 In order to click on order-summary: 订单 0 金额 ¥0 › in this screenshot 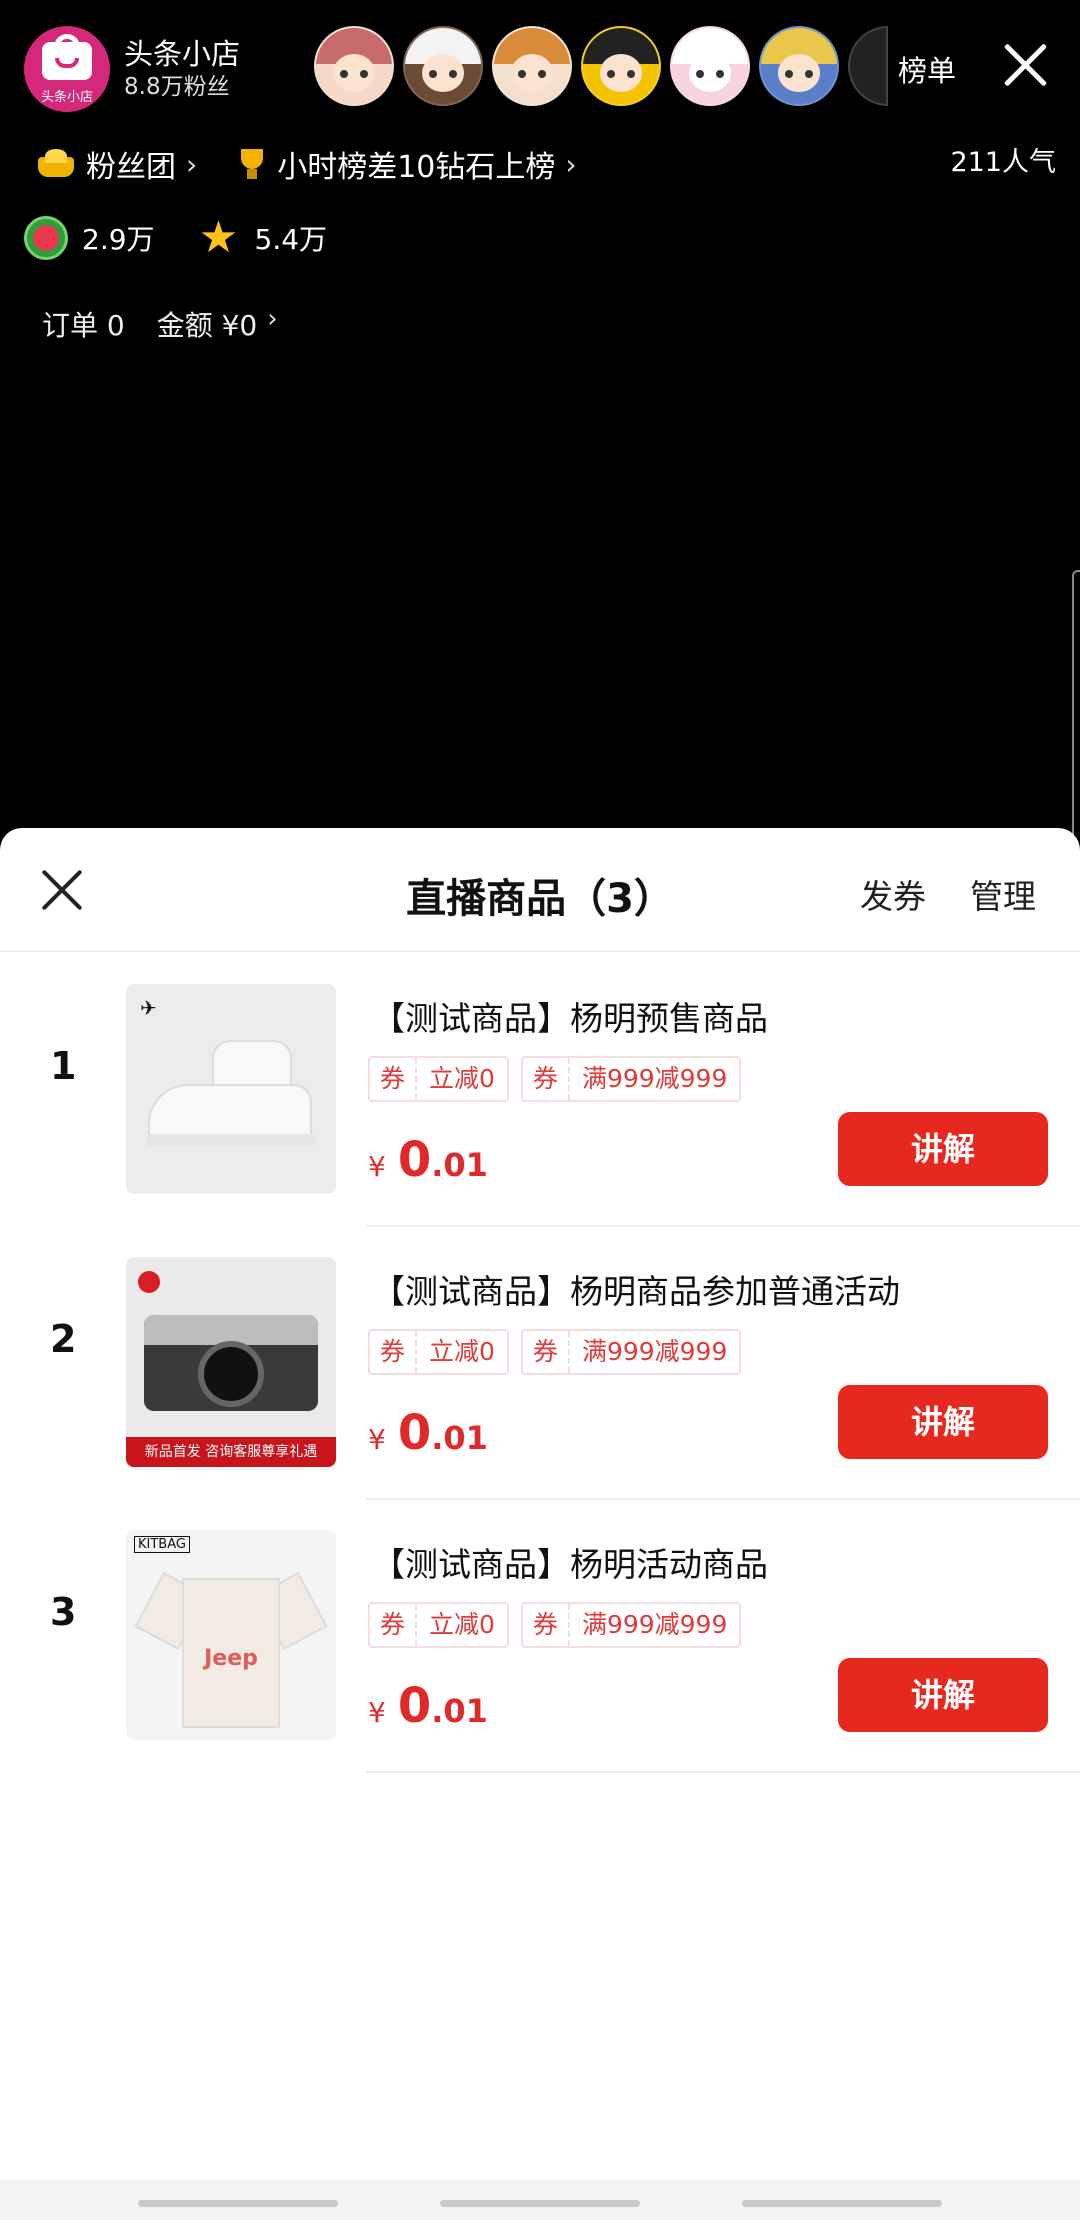, I will do `click(160, 324)`.